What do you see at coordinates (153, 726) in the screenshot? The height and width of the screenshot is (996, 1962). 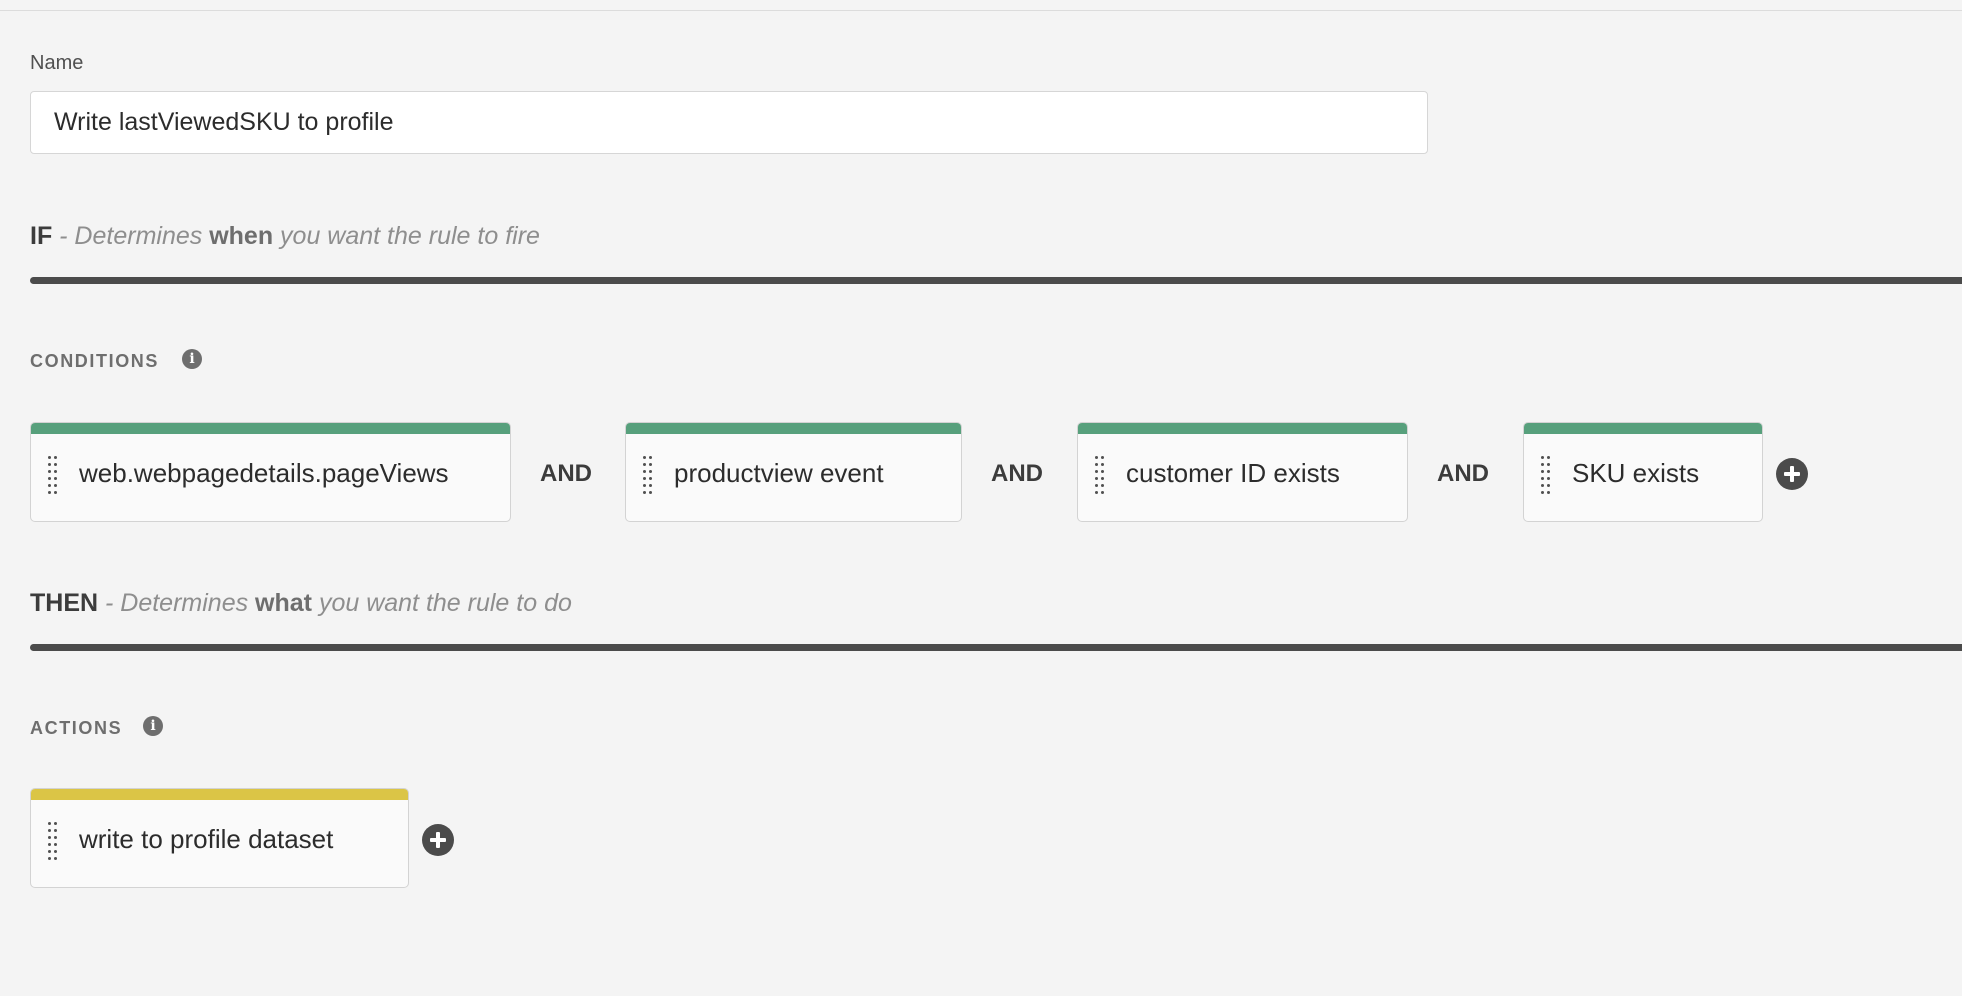 I see `actions-info-icon: i` at bounding box center [153, 726].